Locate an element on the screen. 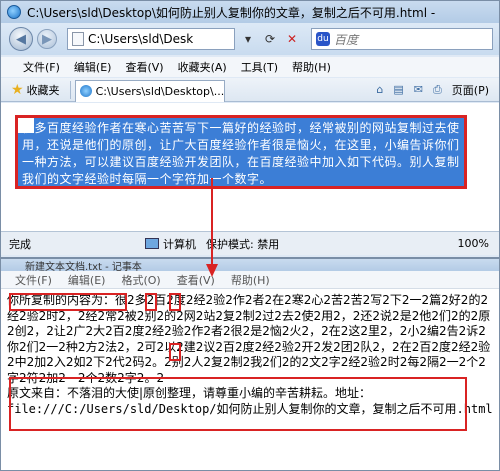  status-ready: 完成 is located at coordinates (20, 244).